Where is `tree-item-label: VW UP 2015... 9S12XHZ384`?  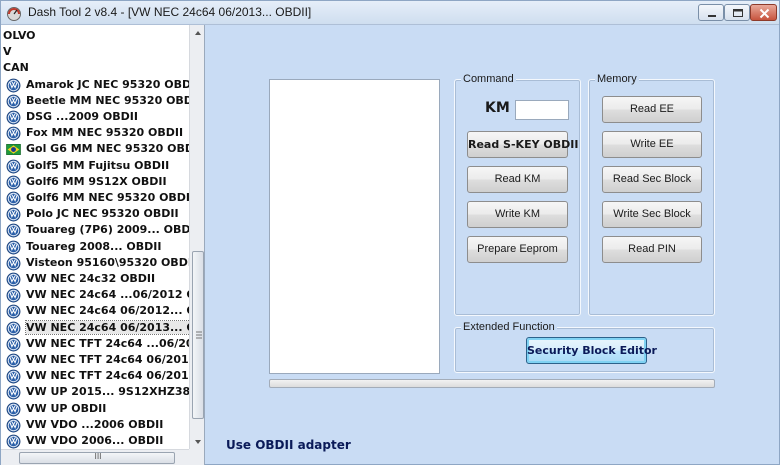
tree-item-label: VW UP 2015... 9S12XHZ384 is located at coordinates (112, 392).